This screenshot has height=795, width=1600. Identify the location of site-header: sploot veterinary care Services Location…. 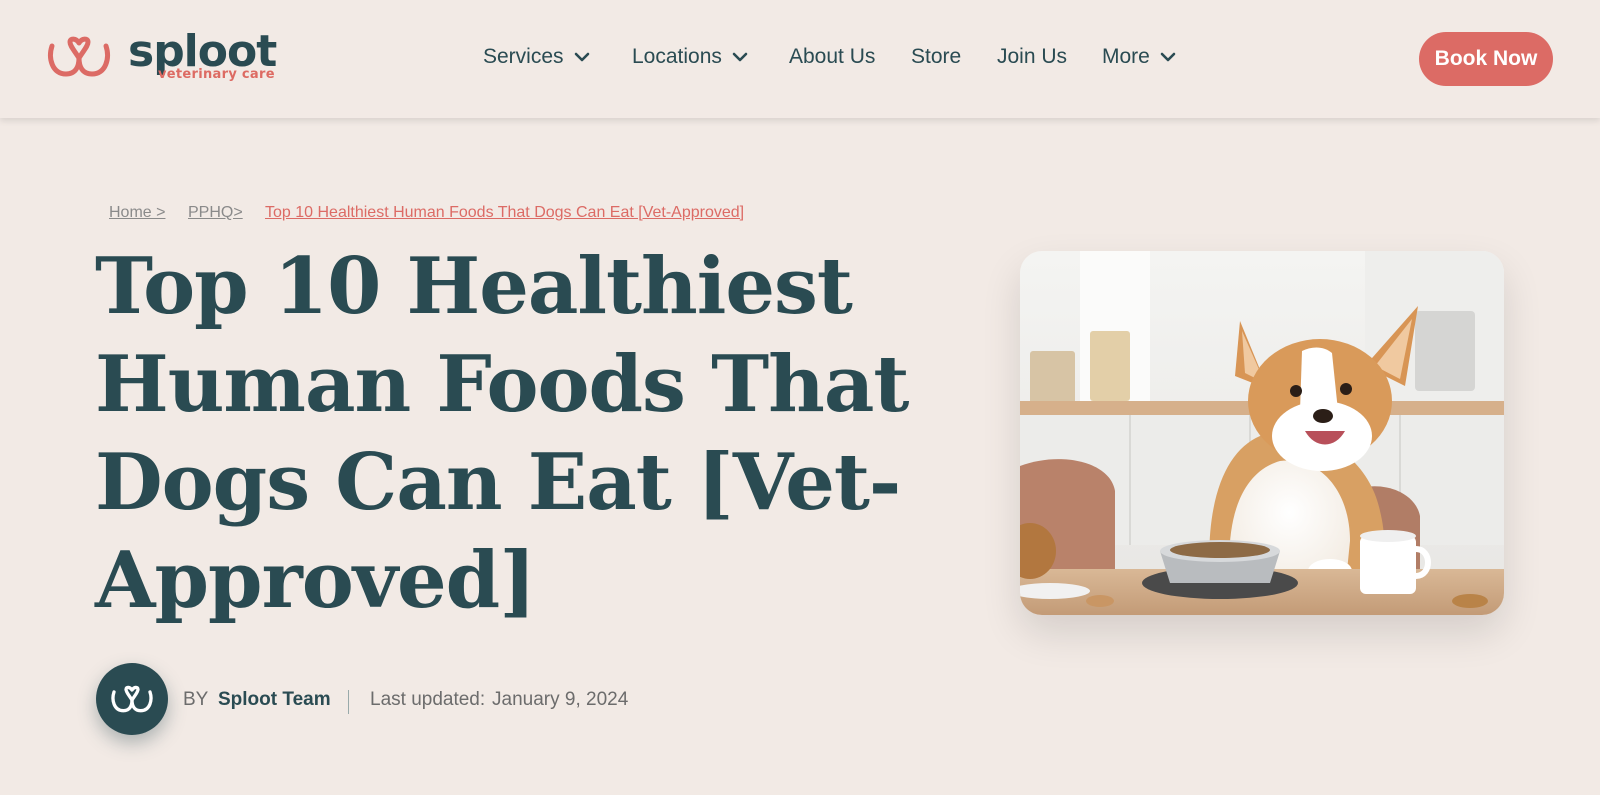
(800, 59).